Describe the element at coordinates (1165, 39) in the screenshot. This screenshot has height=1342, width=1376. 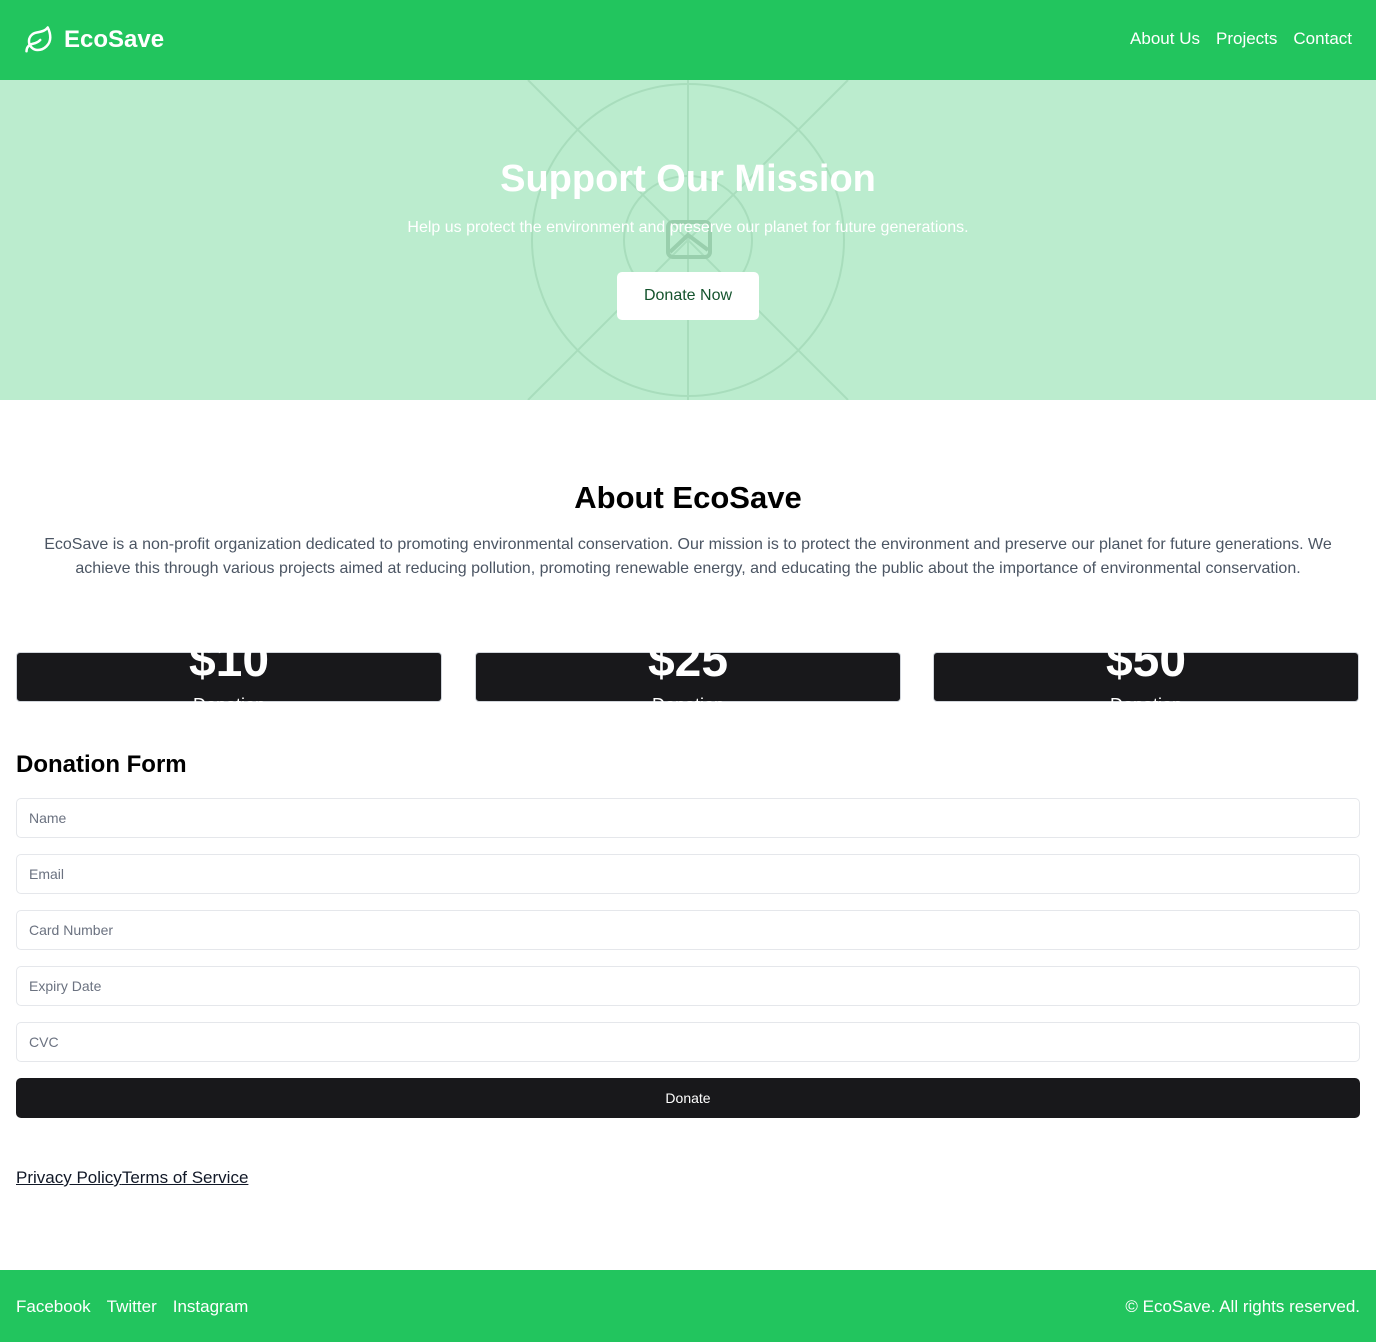
I see `nav-link-about-us: About Us` at that location.